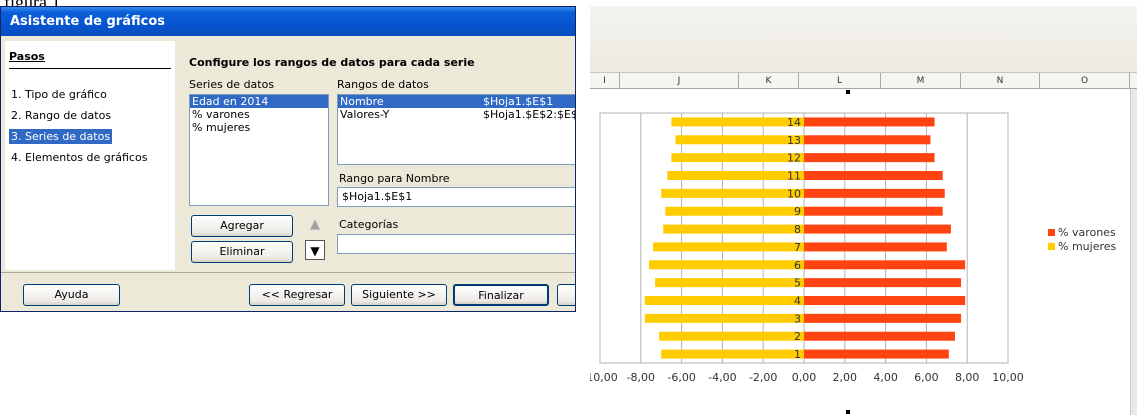  Describe the element at coordinates (259, 114) in the screenshot. I see `series-item-men: % varones` at that location.